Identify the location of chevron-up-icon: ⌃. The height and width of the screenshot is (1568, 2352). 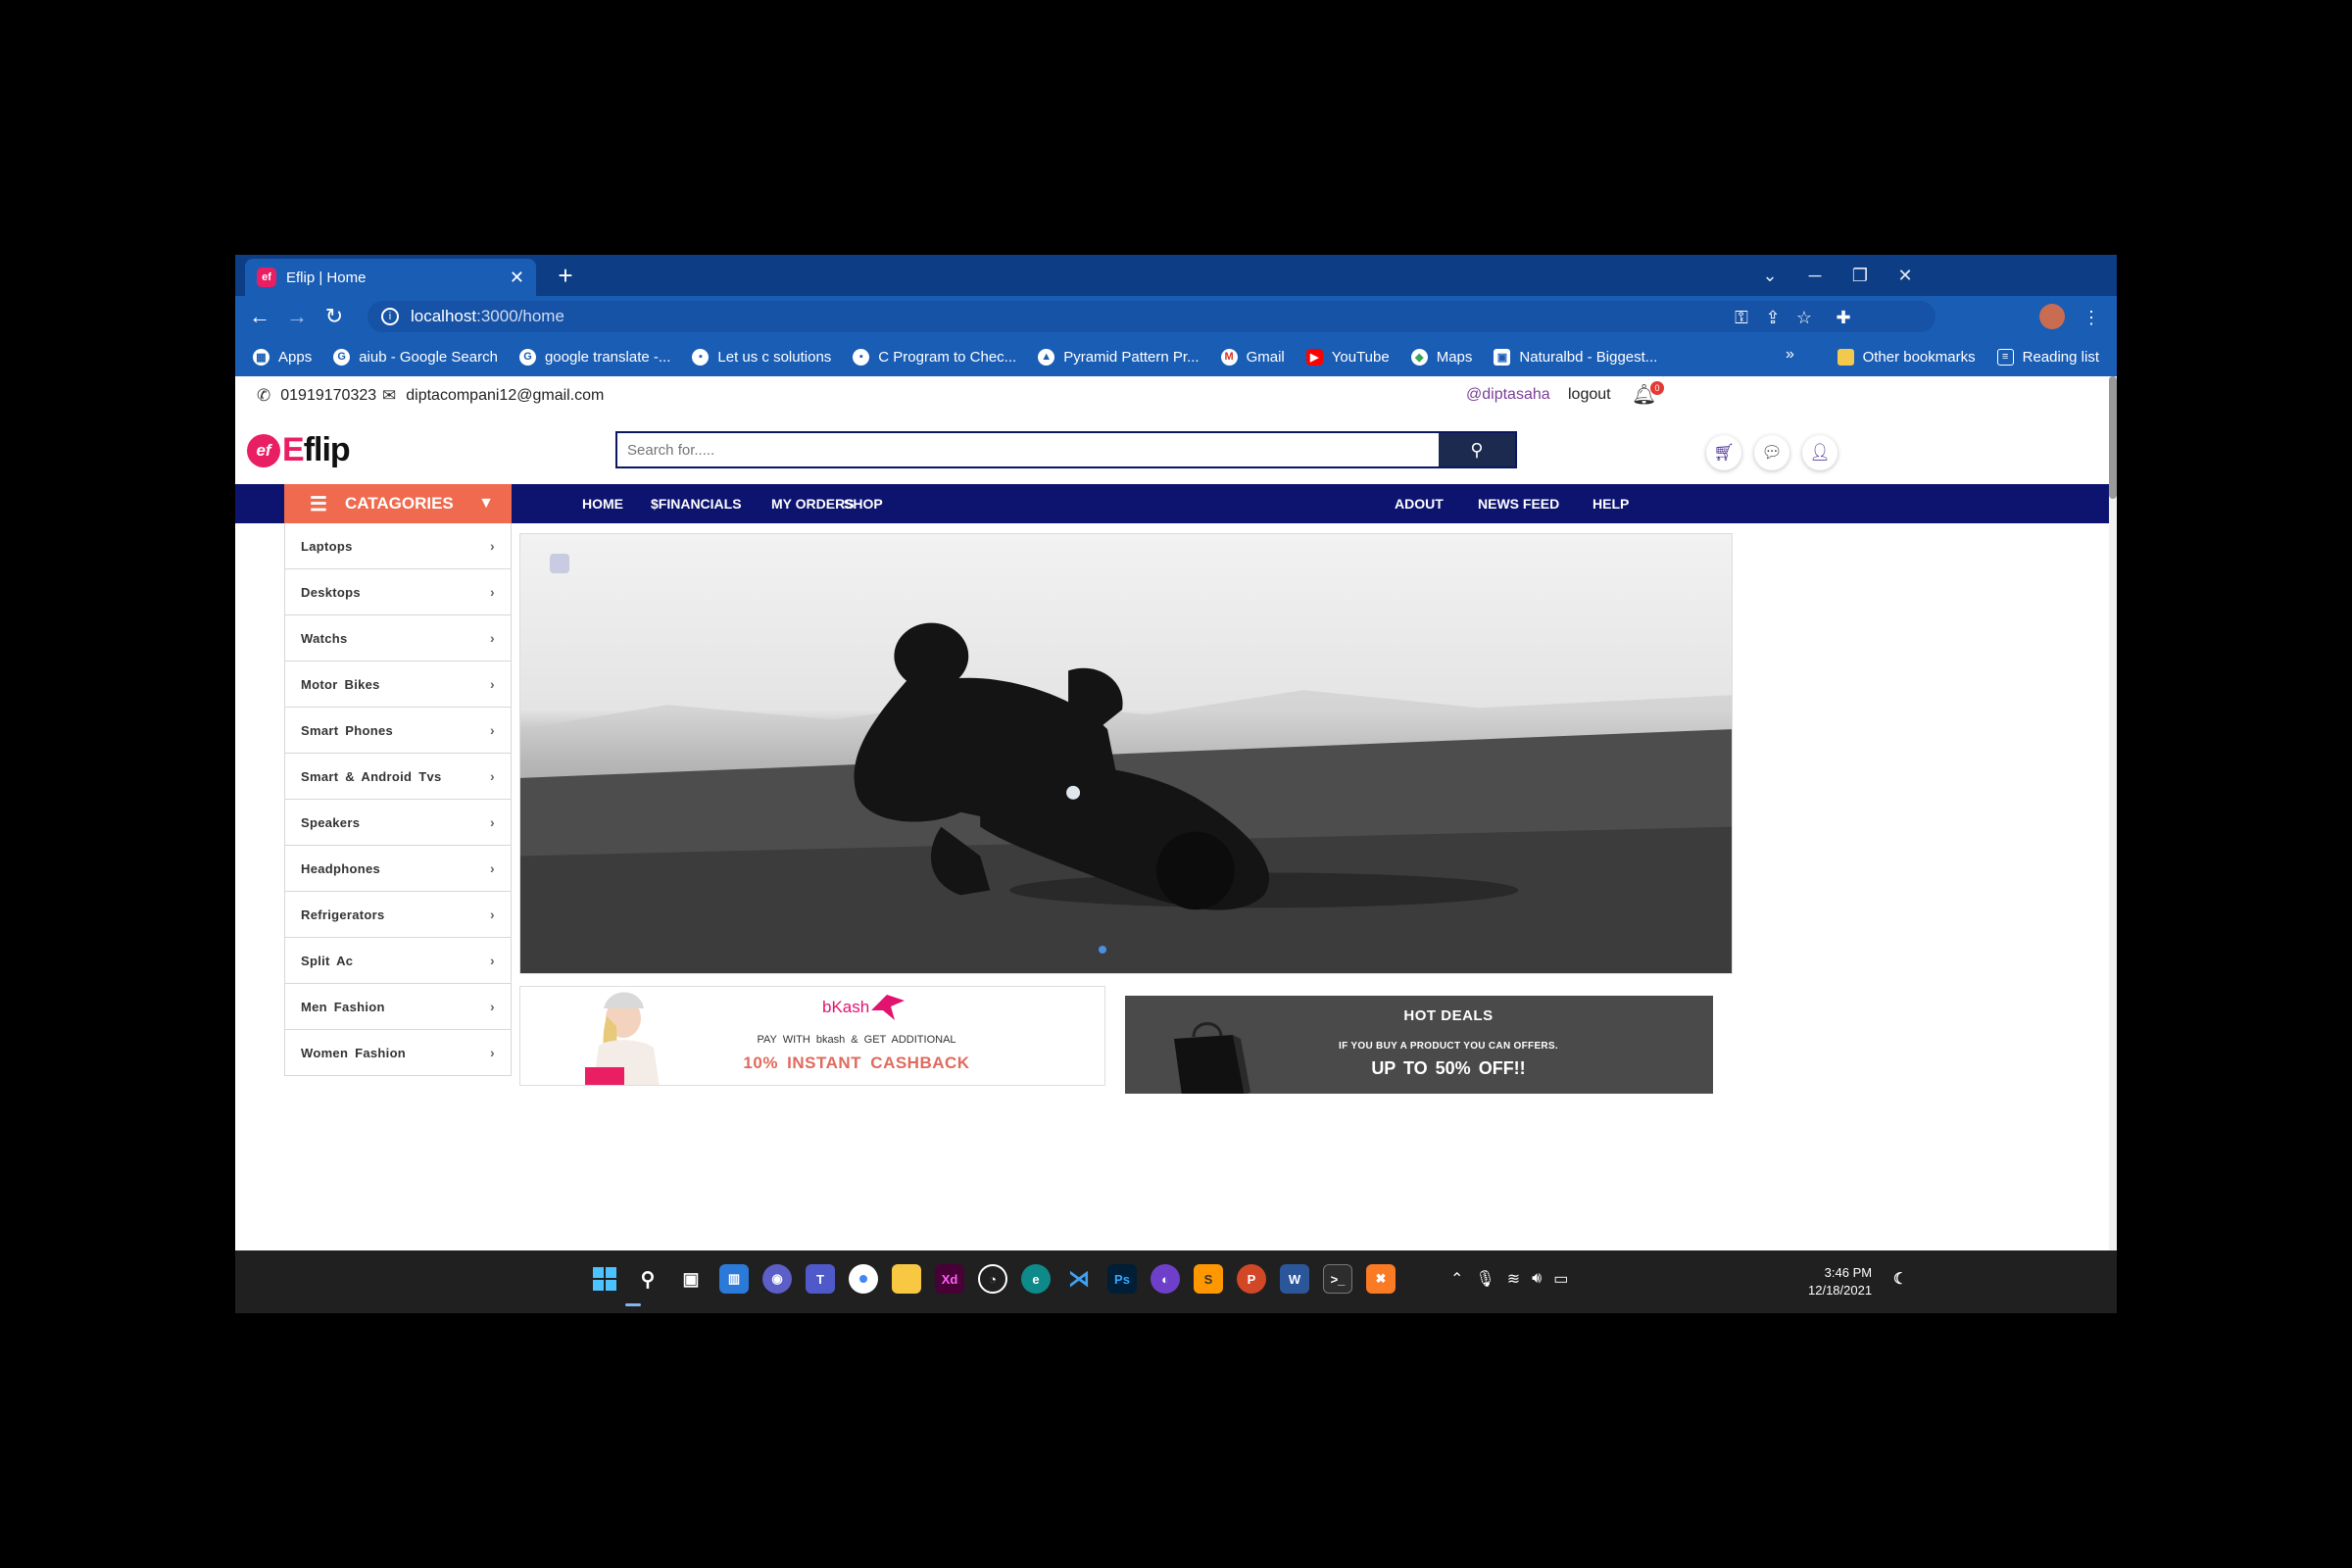
(1456, 1279).